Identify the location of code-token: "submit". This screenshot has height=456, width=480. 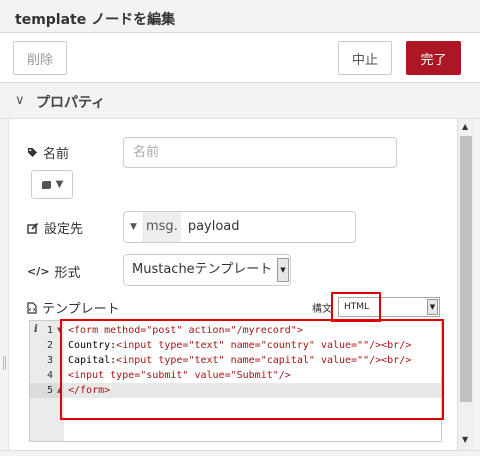
(164, 375).